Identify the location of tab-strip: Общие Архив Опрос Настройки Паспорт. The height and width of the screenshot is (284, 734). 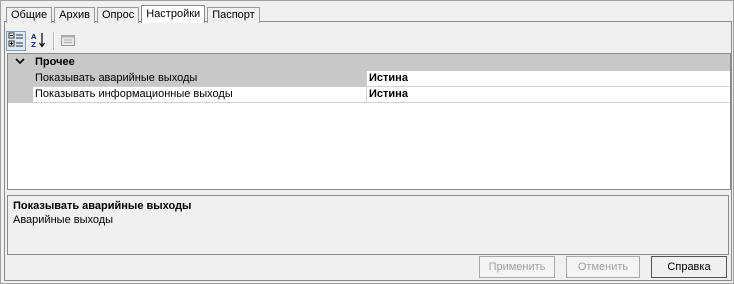
(134, 13).